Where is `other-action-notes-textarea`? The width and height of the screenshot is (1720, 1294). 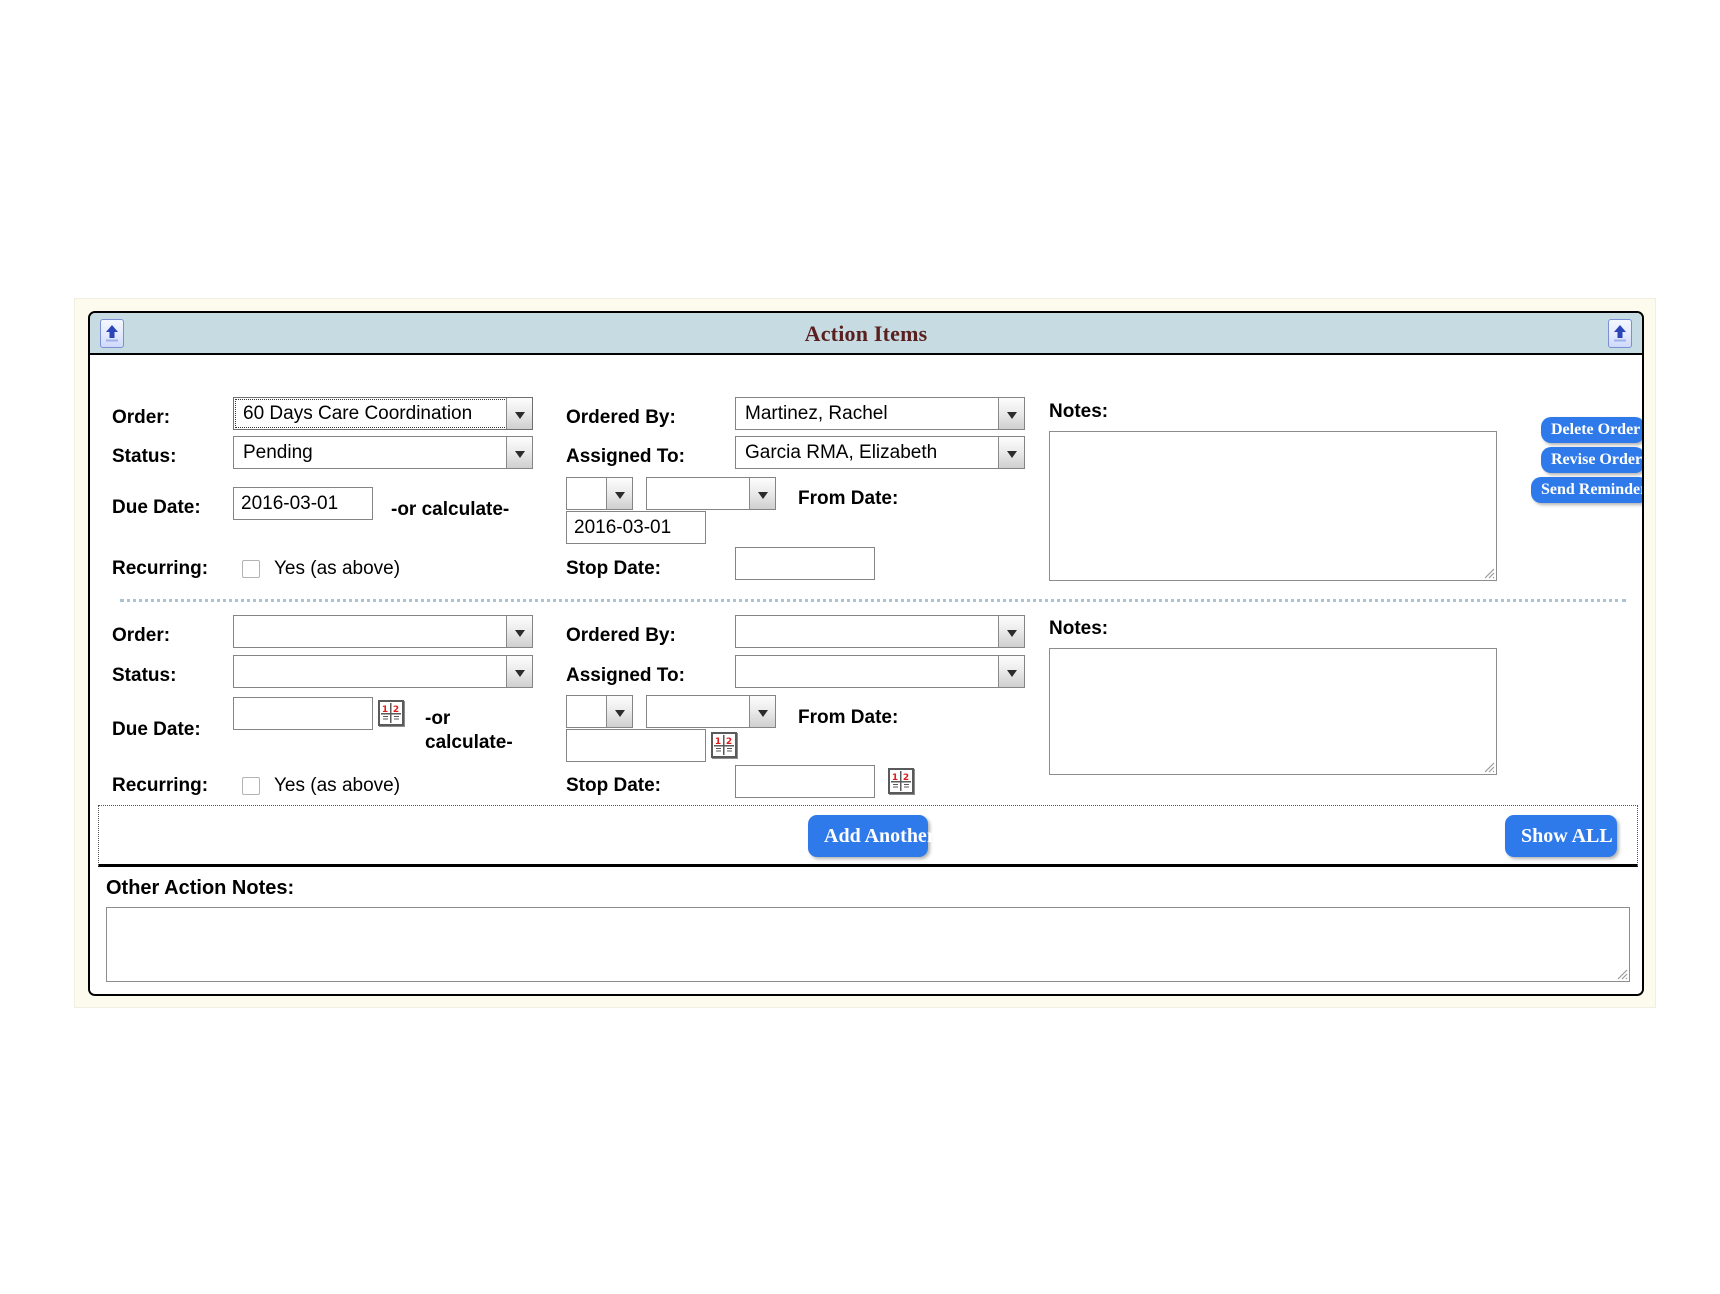
other-action-notes-textarea is located at coordinates (868, 944).